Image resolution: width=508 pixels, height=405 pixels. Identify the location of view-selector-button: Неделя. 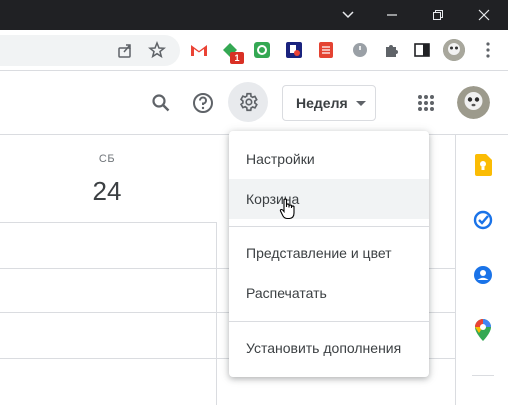
(329, 103).